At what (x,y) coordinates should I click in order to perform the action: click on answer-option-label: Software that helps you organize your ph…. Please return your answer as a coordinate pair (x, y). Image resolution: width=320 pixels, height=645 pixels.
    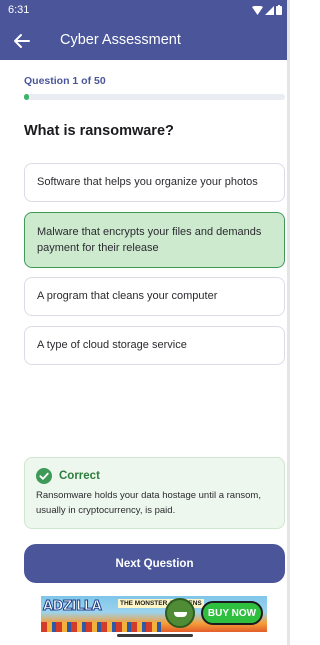
    Looking at the image, I should click on (147, 182).